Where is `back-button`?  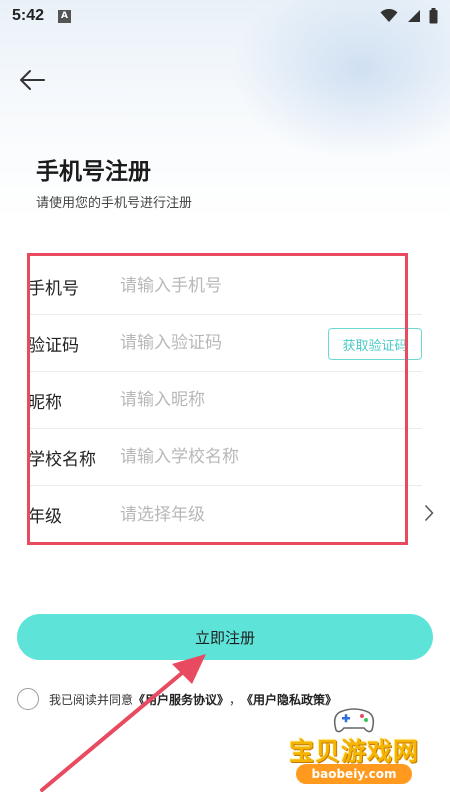 back-button is located at coordinates (32, 80).